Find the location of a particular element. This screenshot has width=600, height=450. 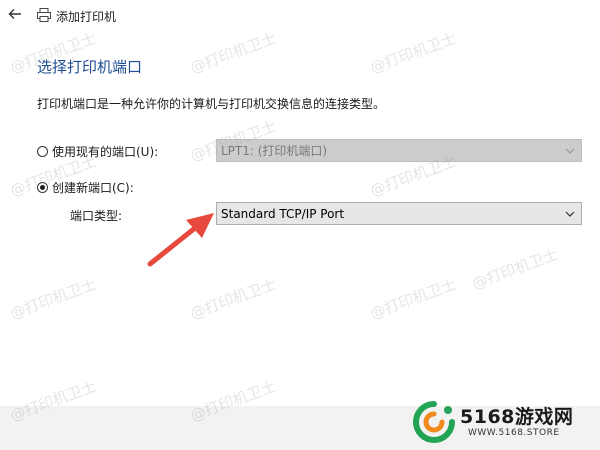

page-description: 打印机端口是一种允许你的计算机与打印机交换信息的连接类型。 is located at coordinates (211, 104).